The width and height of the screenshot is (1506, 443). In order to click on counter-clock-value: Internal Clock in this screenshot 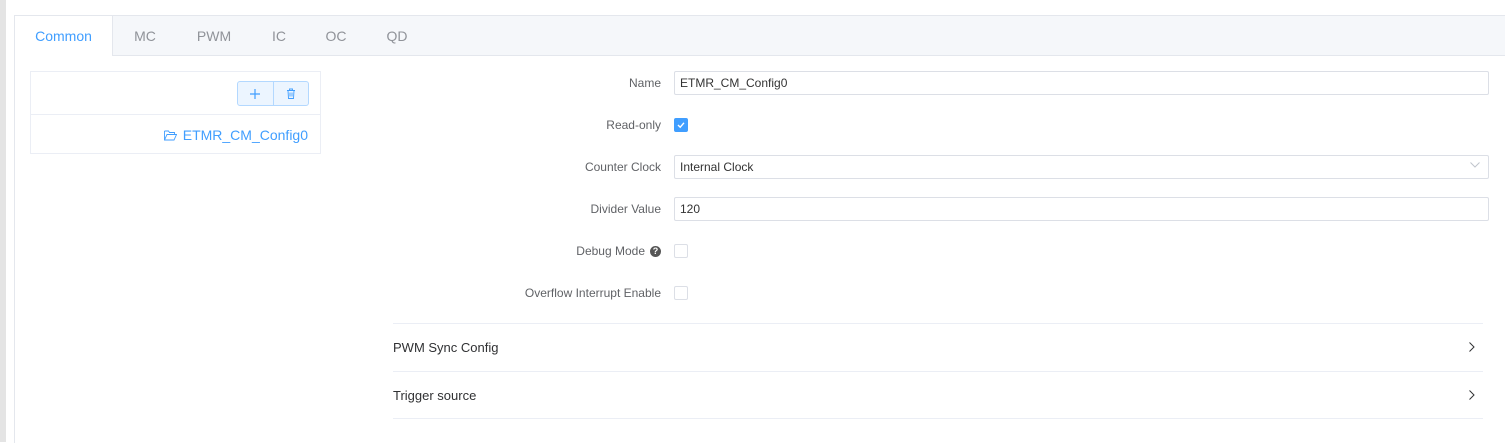, I will do `click(717, 167)`.